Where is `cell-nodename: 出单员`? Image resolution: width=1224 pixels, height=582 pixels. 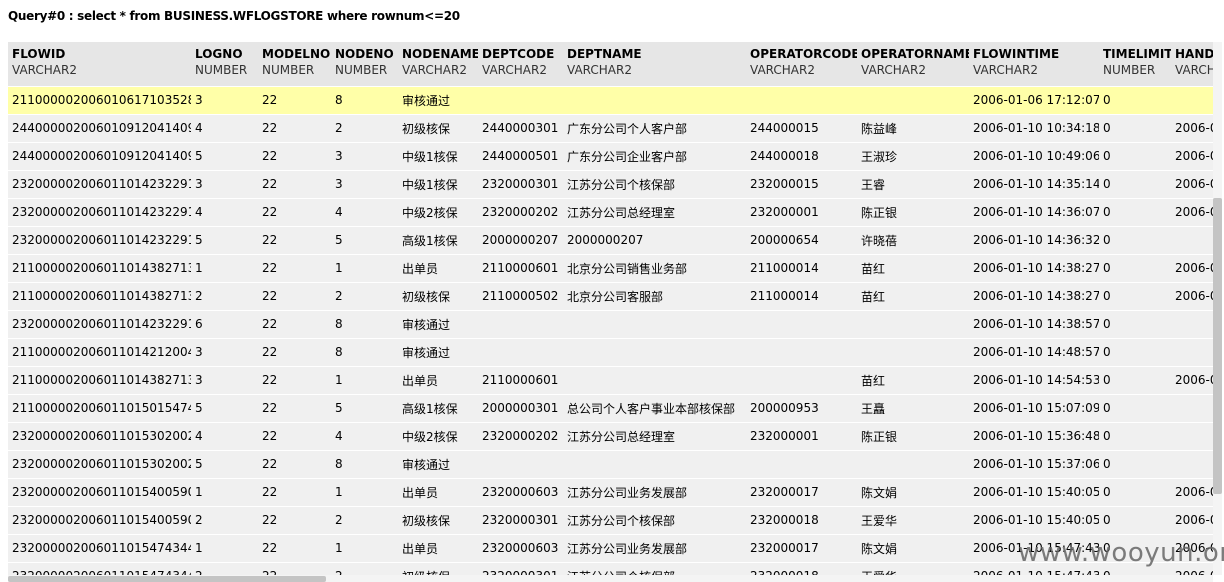
cell-nodename: 出单员 is located at coordinates (438, 380).